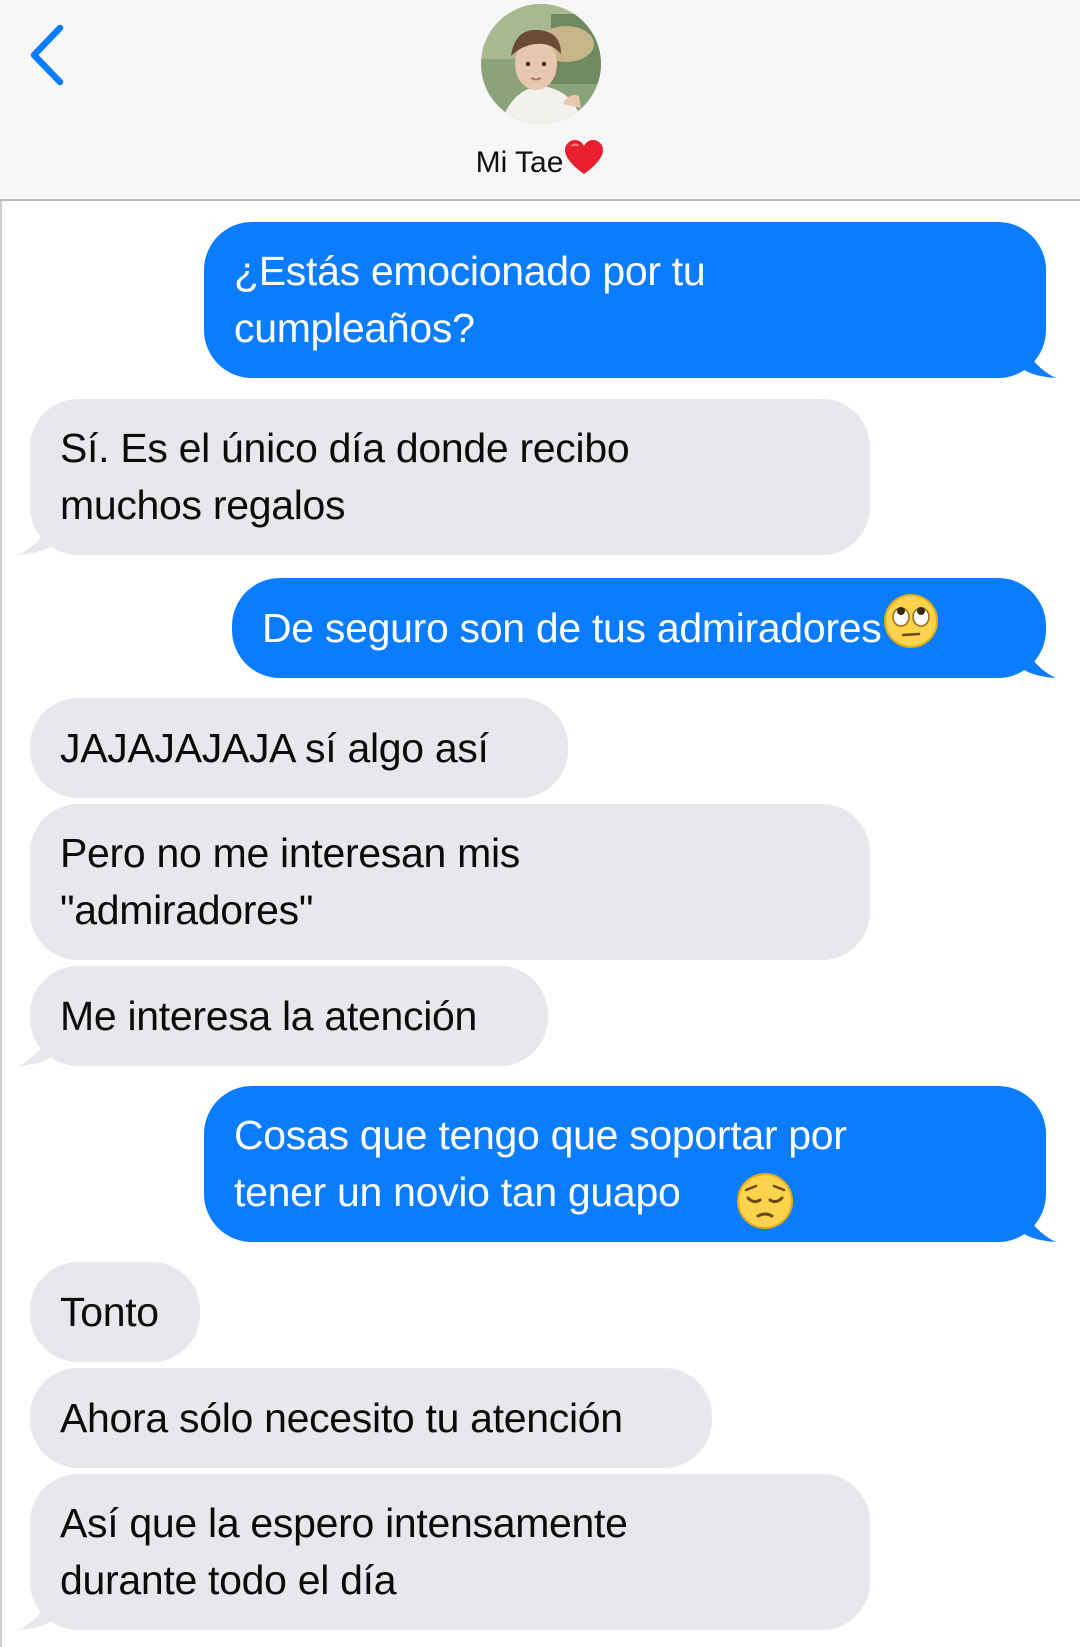 The height and width of the screenshot is (1647, 1080). What do you see at coordinates (341, 1417) in the screenshot?
I see `message-text: Ahora sólo necesito tu atención` at bounding box center [341, 1417].